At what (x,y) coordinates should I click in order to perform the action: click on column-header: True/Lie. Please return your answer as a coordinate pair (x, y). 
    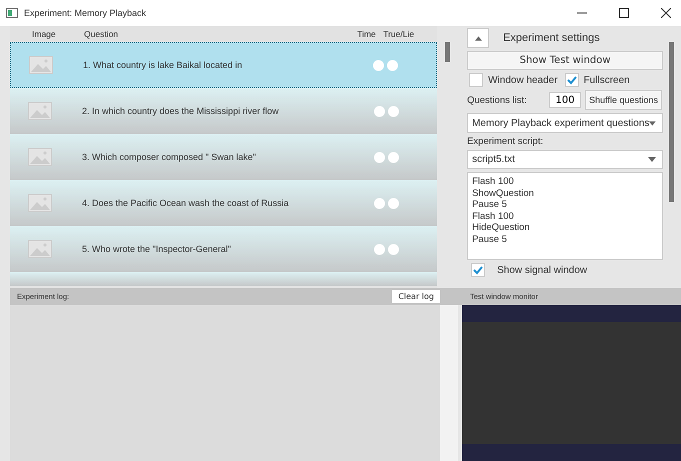
    Looking at the image, I should click on (410, 34).